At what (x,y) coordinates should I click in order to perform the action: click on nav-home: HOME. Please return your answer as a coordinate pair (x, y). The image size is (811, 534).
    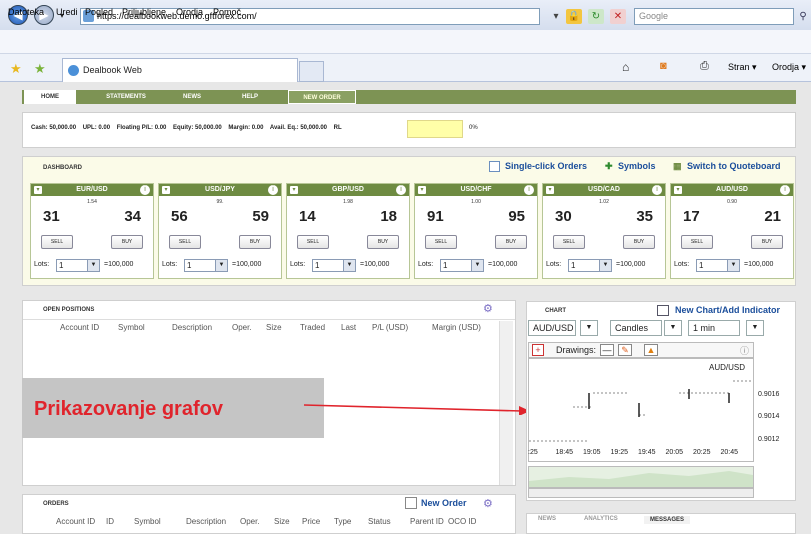
    Looking at the image, I should click on (50, 97).